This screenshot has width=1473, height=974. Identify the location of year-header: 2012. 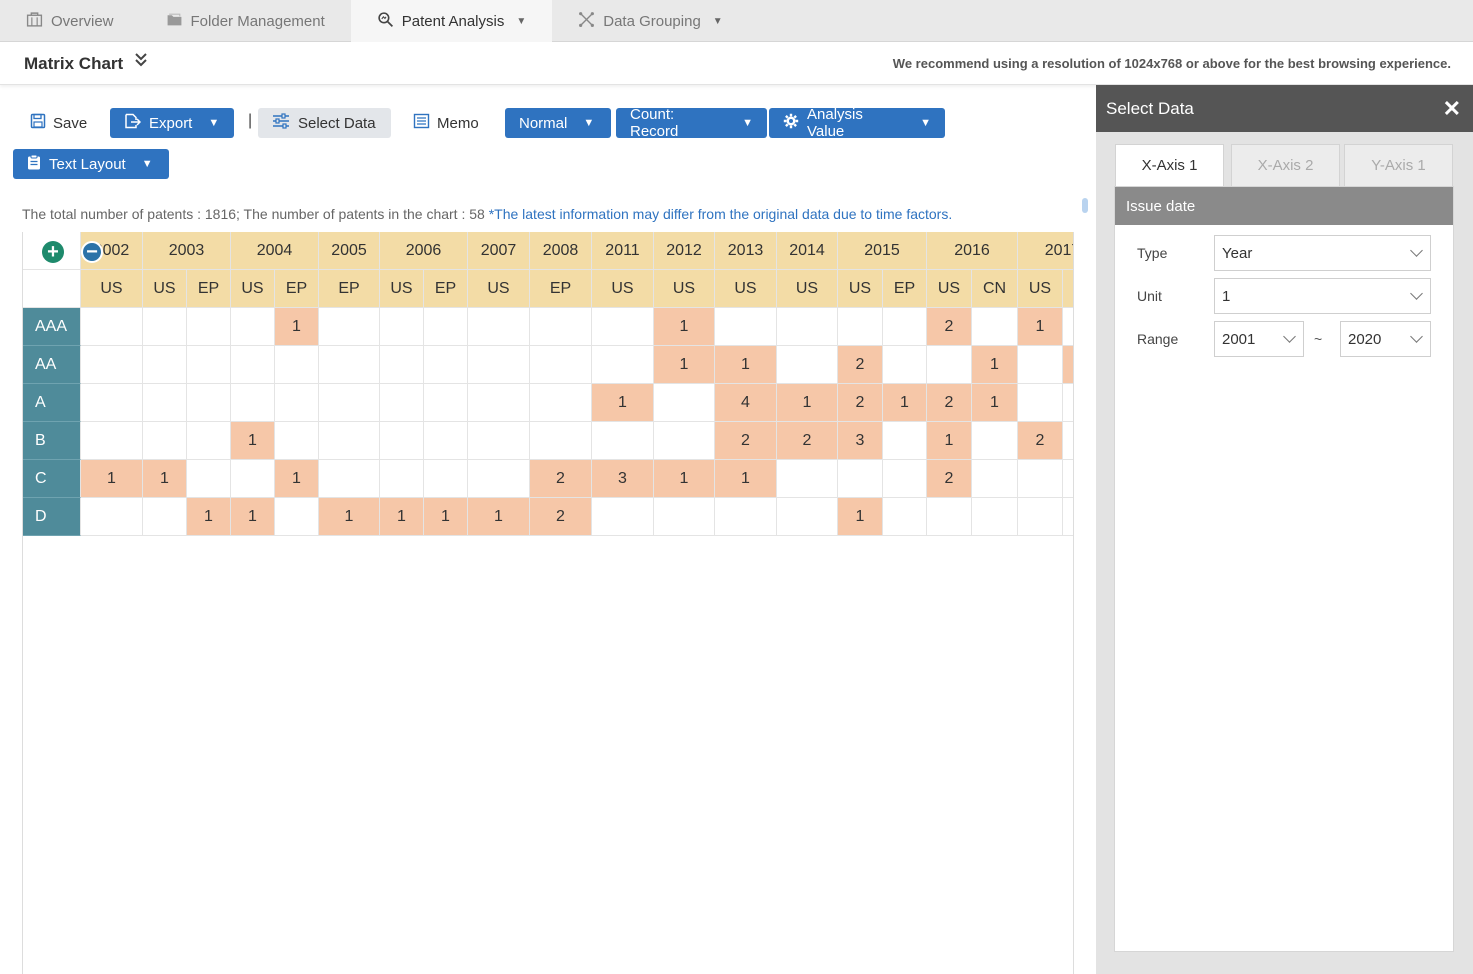
(684, 251).